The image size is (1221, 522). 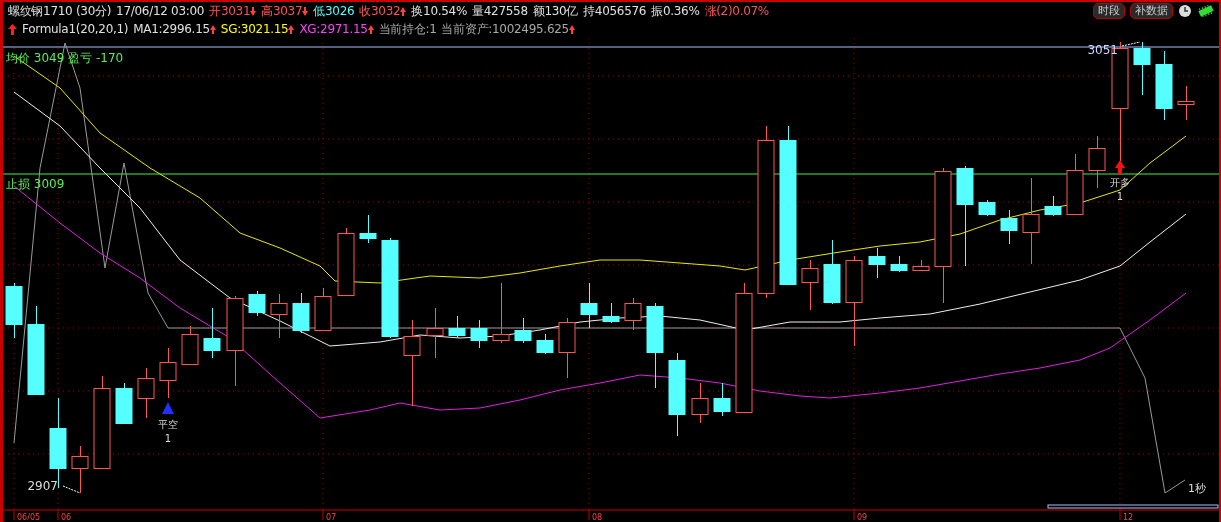 What do you see at coordinates (35, 184) in the screenshot?
I see `stop-loss-label: 止损 3009` at bounding box center [35, 184].